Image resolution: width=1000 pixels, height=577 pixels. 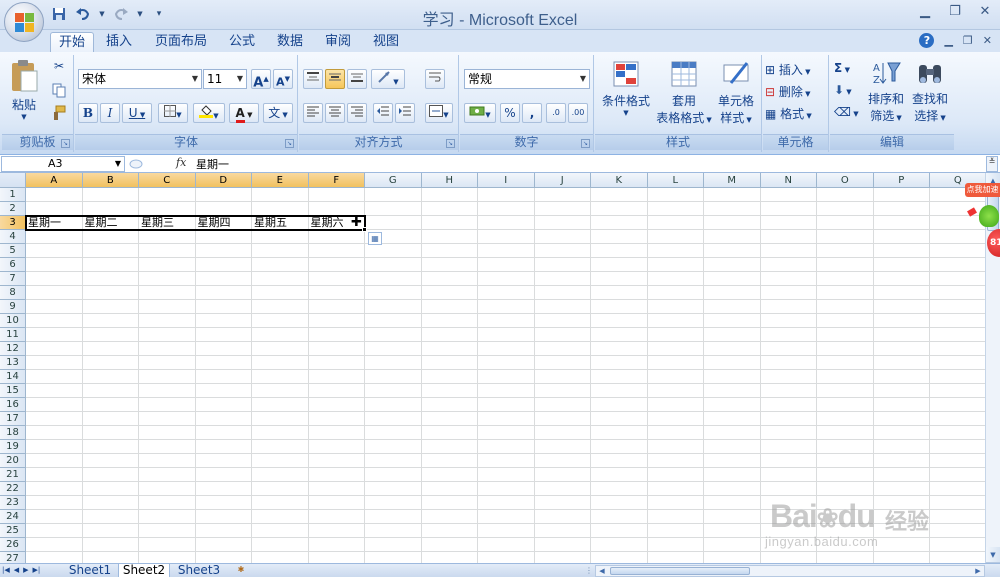 I want to click on expand-formula-bar-icon: ≚, so click(x=992, y=164).